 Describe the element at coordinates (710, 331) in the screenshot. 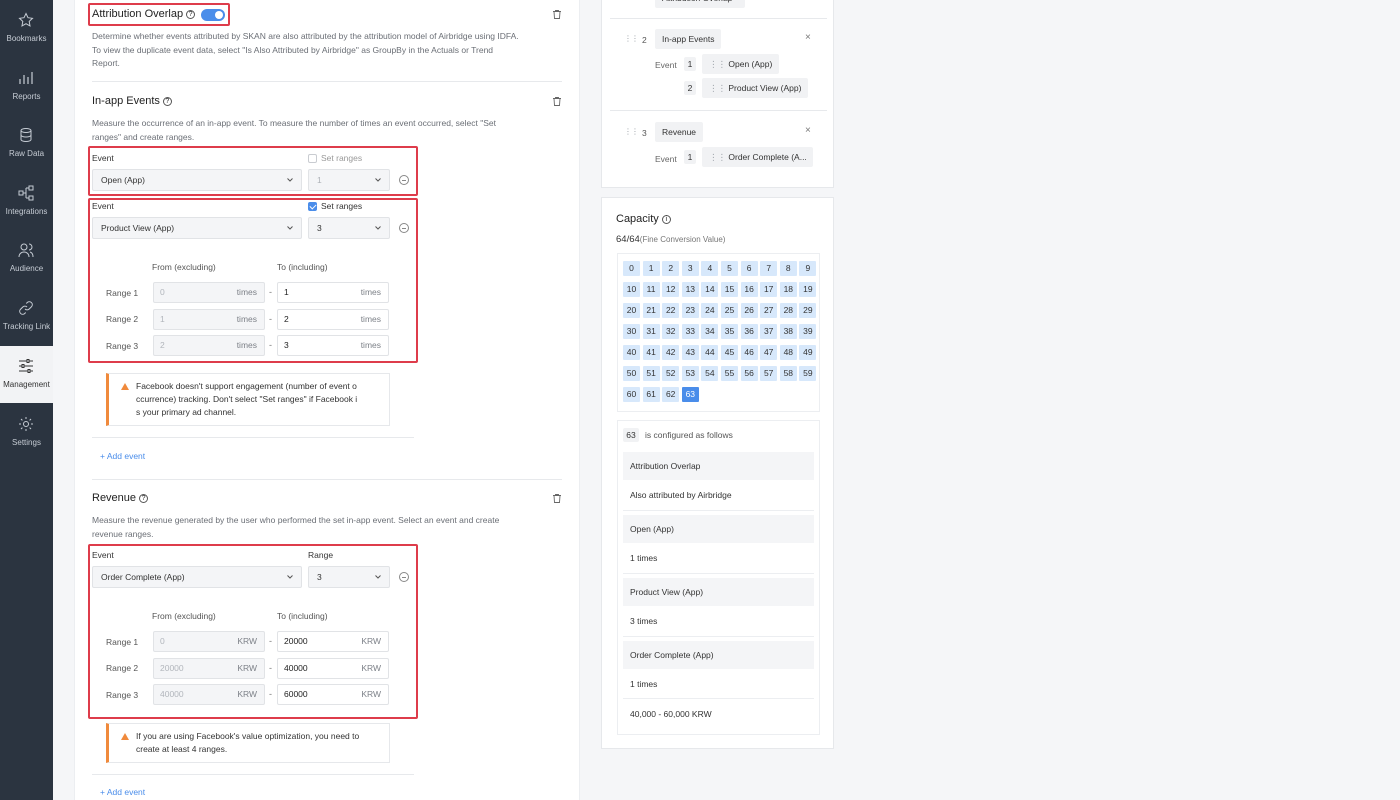

I see `conversion-value-cell: 34` at that location.